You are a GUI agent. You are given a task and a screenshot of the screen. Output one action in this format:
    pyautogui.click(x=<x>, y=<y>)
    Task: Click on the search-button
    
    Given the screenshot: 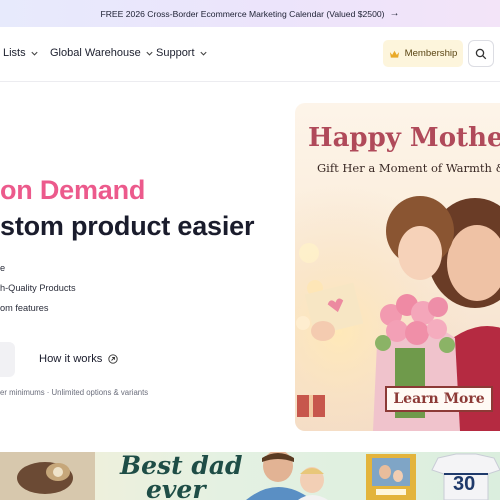 What is the action you would take?
    pyautogui.click(x=481, y=53)
    